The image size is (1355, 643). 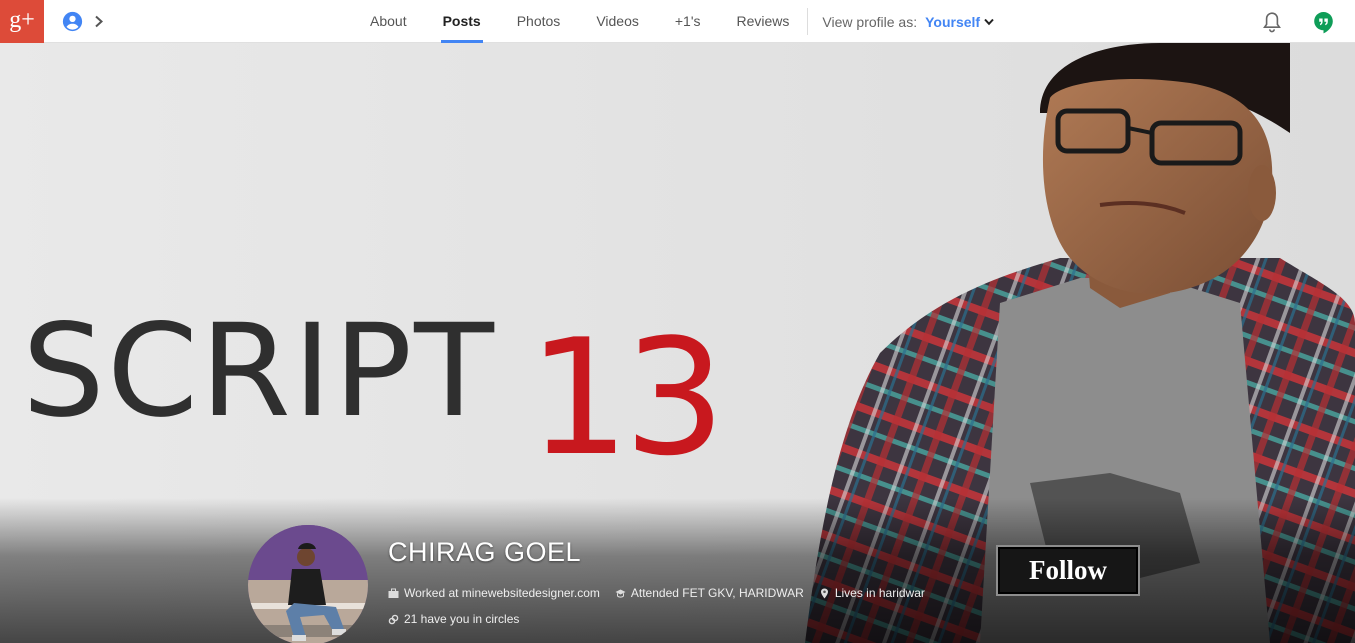 I want to click on tab-plus-ones: +1's, so click(x=688, y=21).